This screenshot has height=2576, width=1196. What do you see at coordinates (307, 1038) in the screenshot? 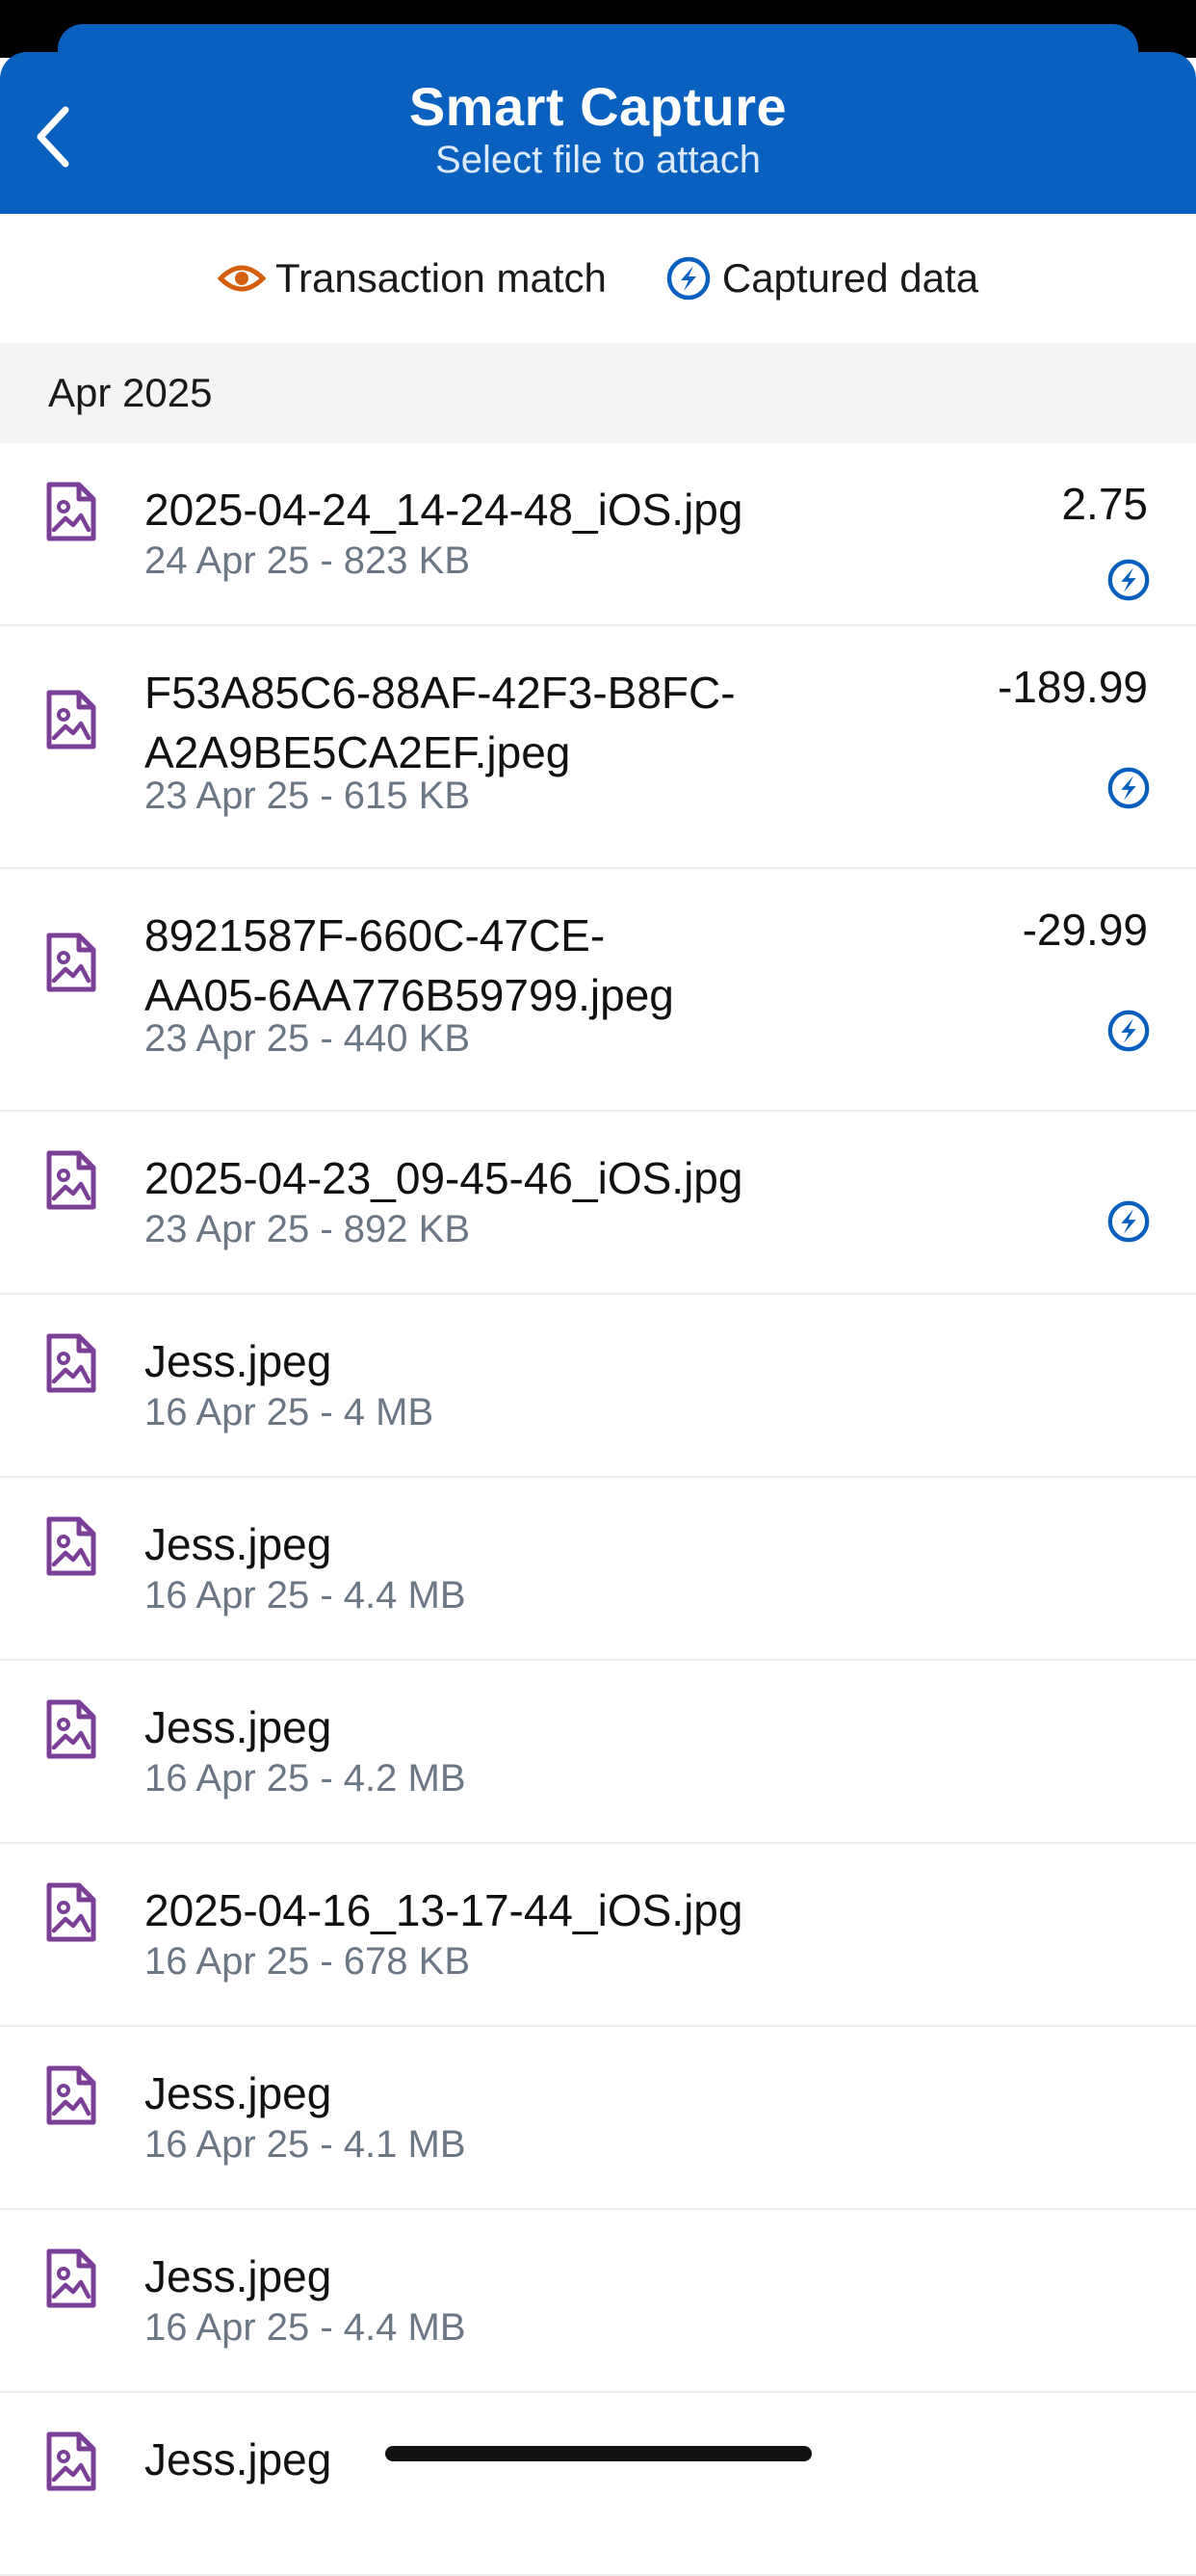
I see `file-meta: 23 Apr 25 - 440 KB` at bounding box center [307, 1038].